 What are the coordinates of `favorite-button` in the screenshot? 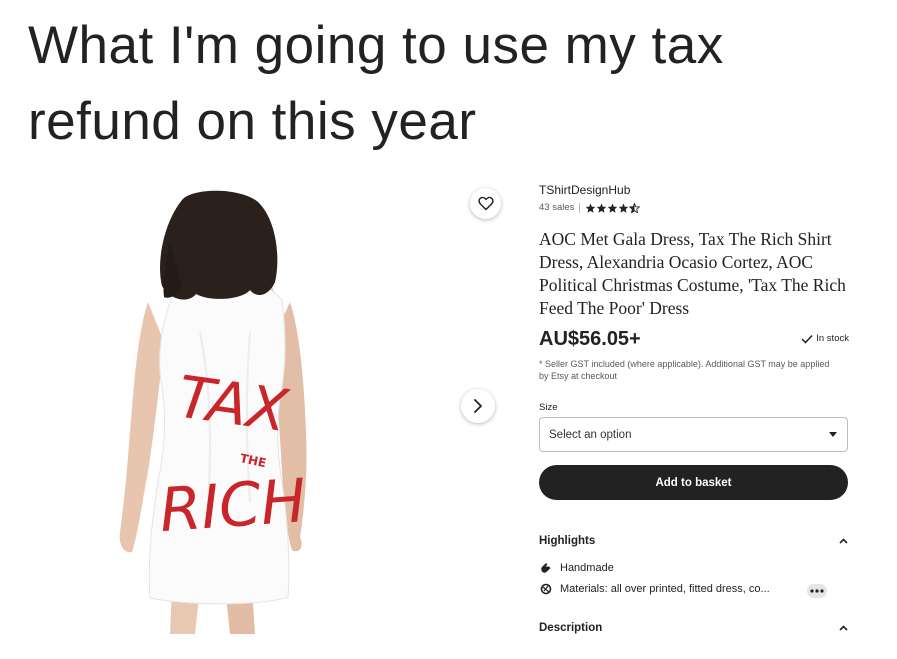 It's located at (485, 203).